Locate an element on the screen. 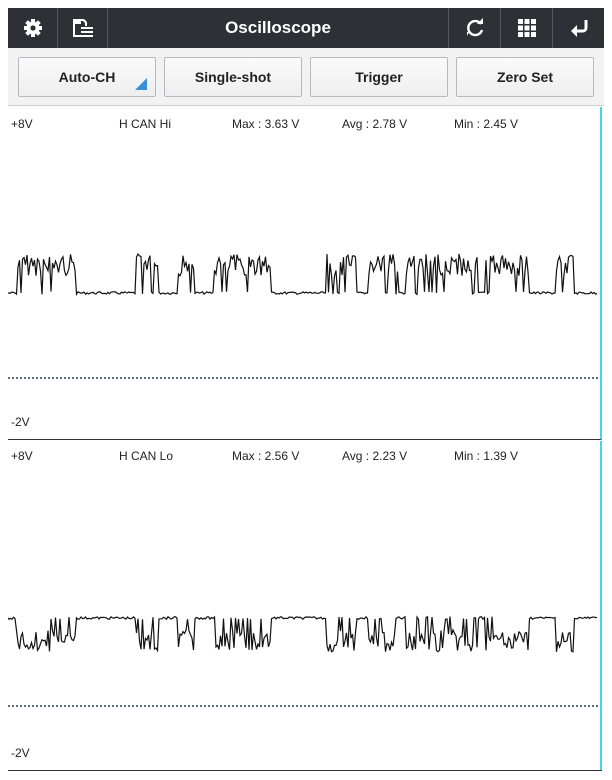  max-readout: Max : 2.56 V is located at coordinates (266, 456).